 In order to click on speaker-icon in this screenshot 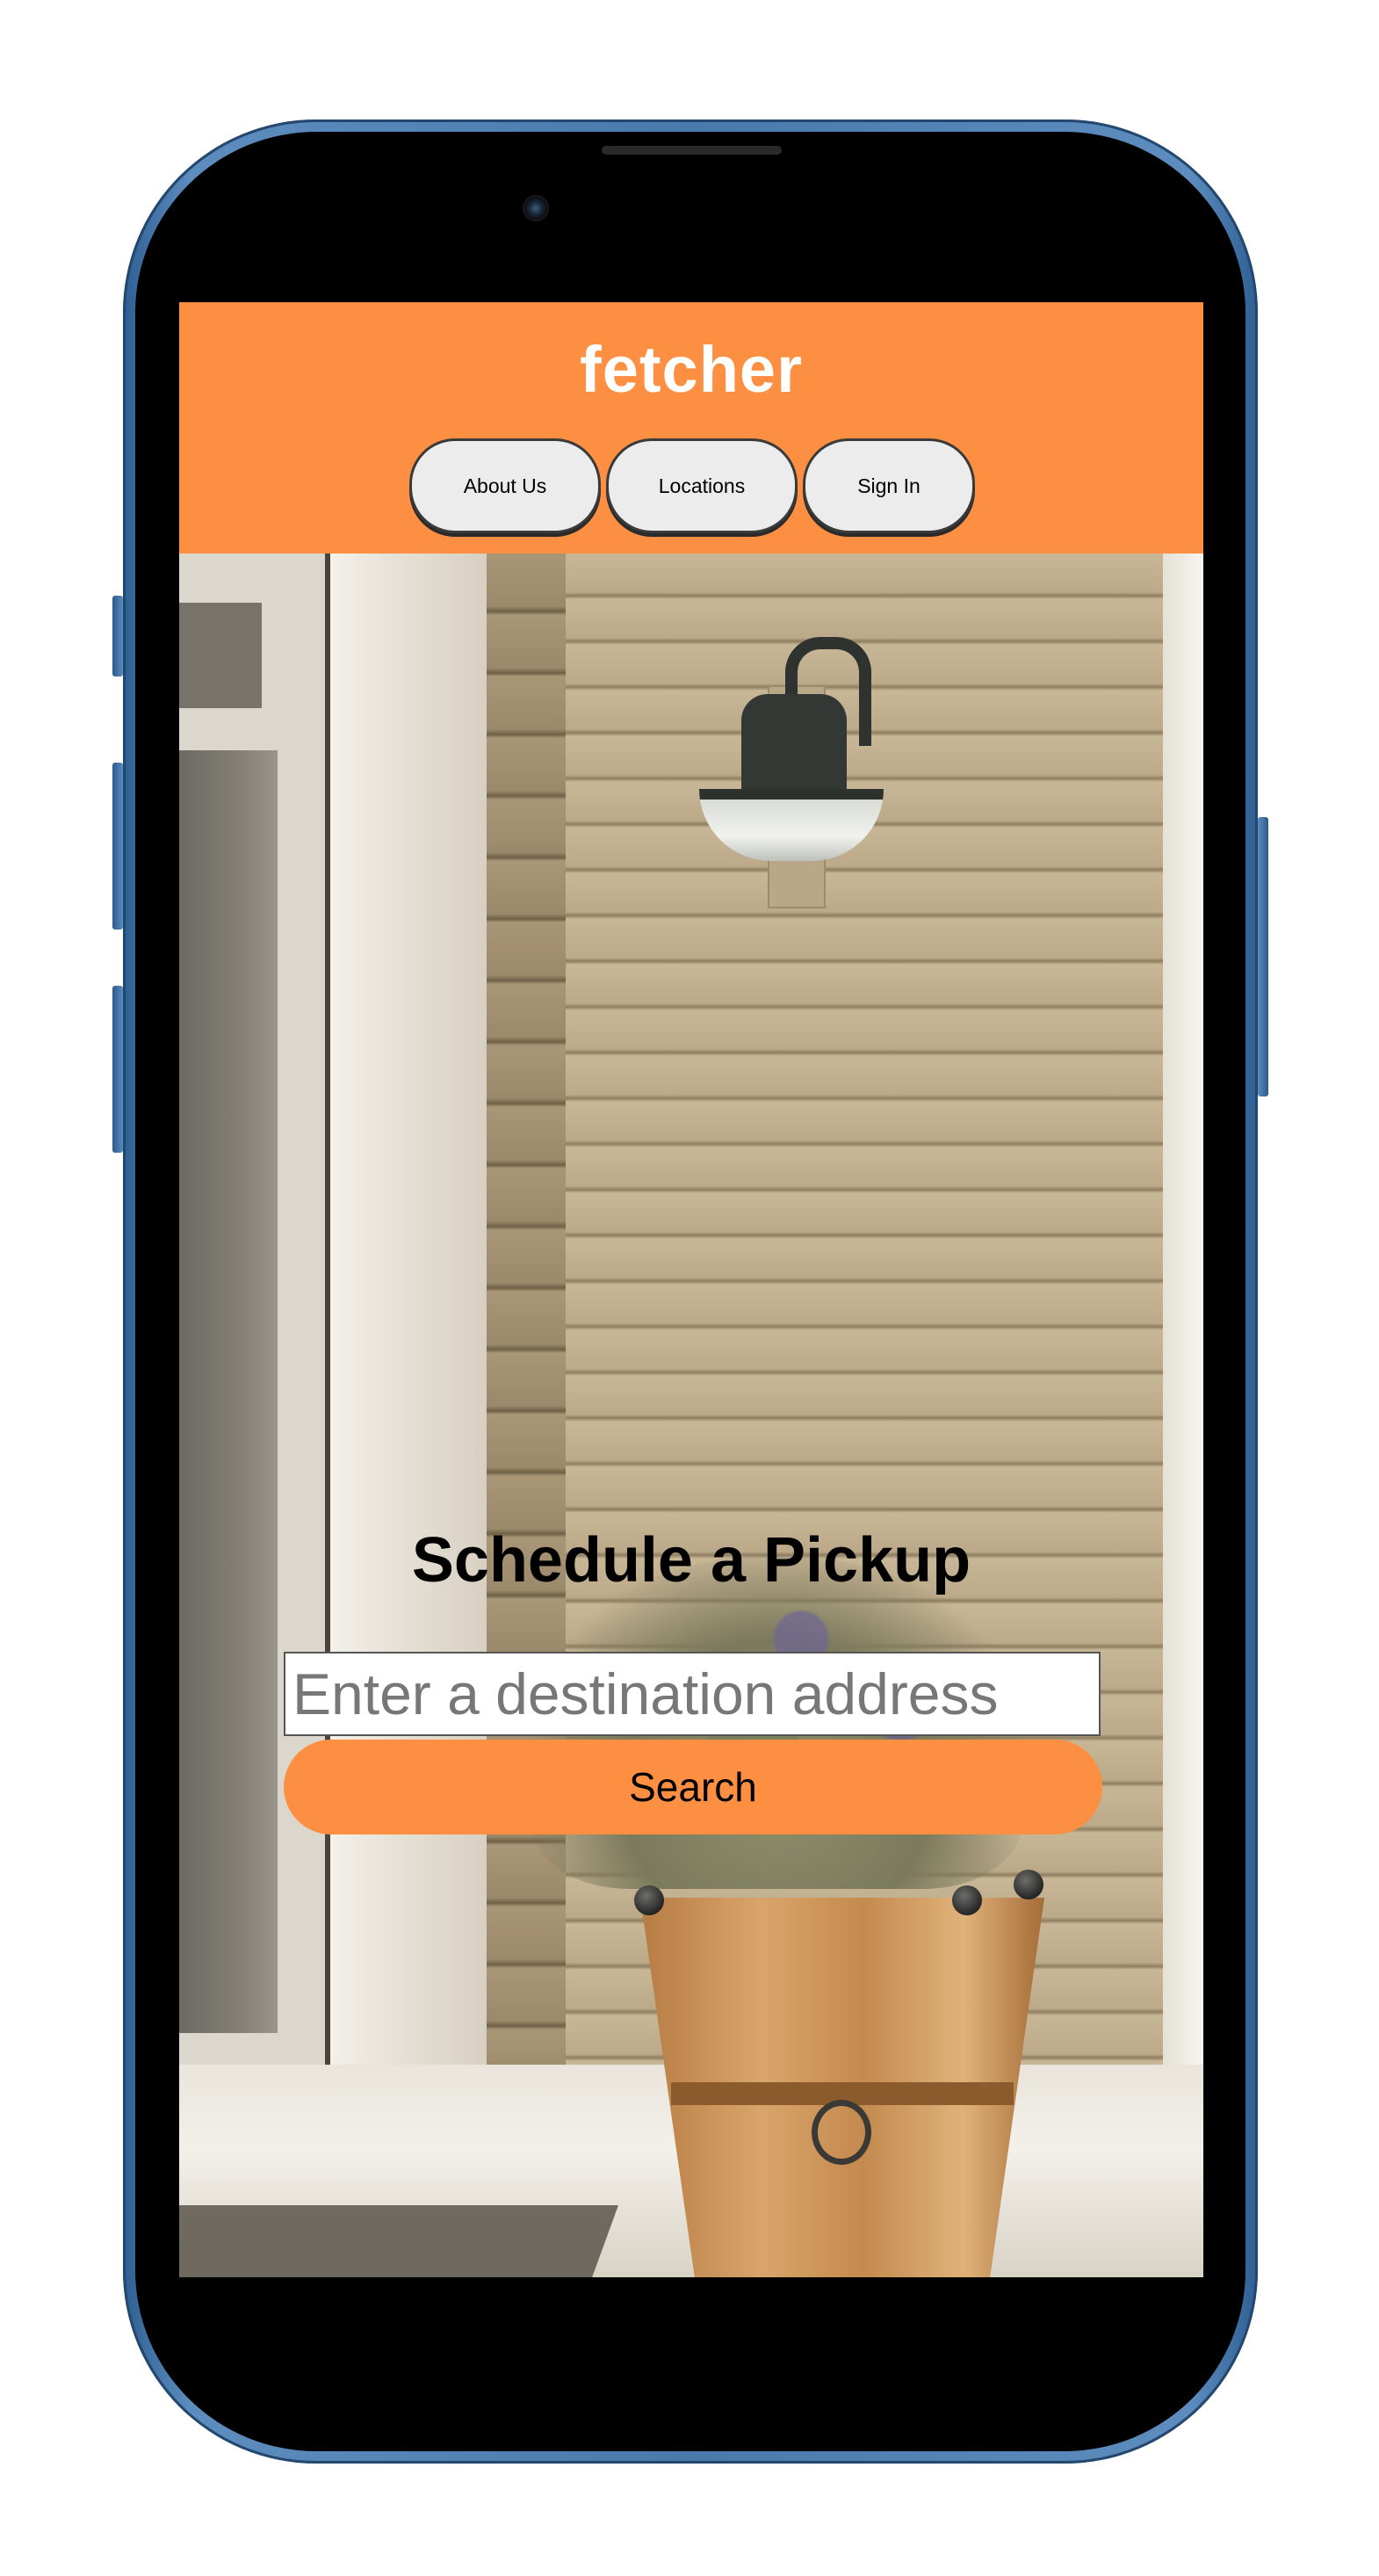, I will do `click(692, 150)`.